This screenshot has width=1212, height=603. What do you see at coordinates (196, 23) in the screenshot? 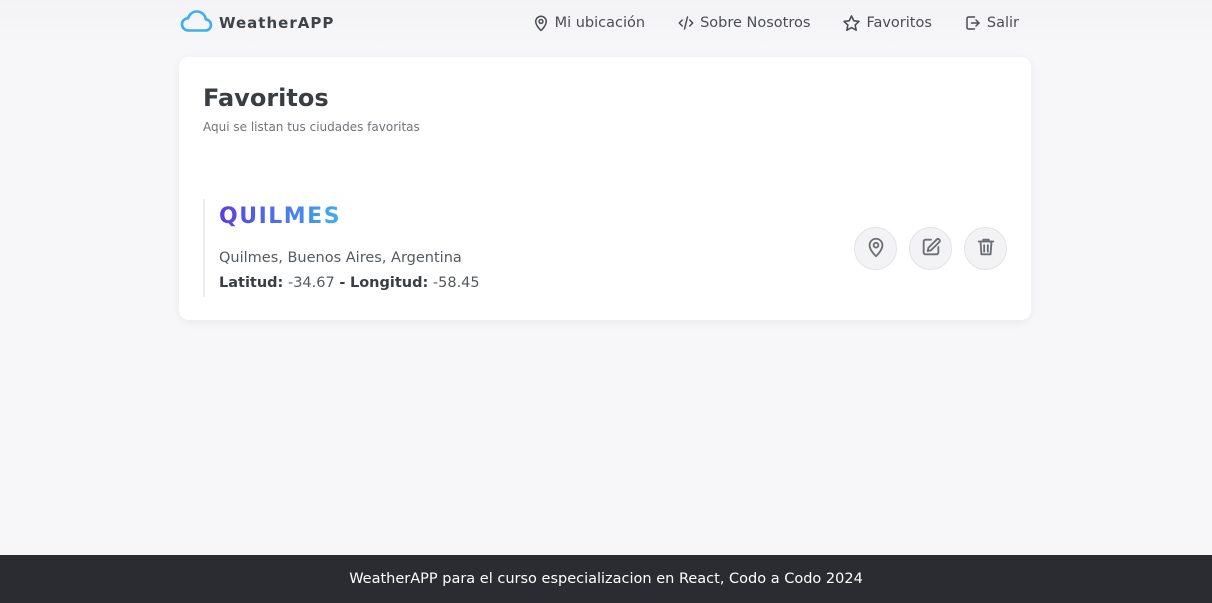
I see `cloud-icon` at bounding box center [196, 23].